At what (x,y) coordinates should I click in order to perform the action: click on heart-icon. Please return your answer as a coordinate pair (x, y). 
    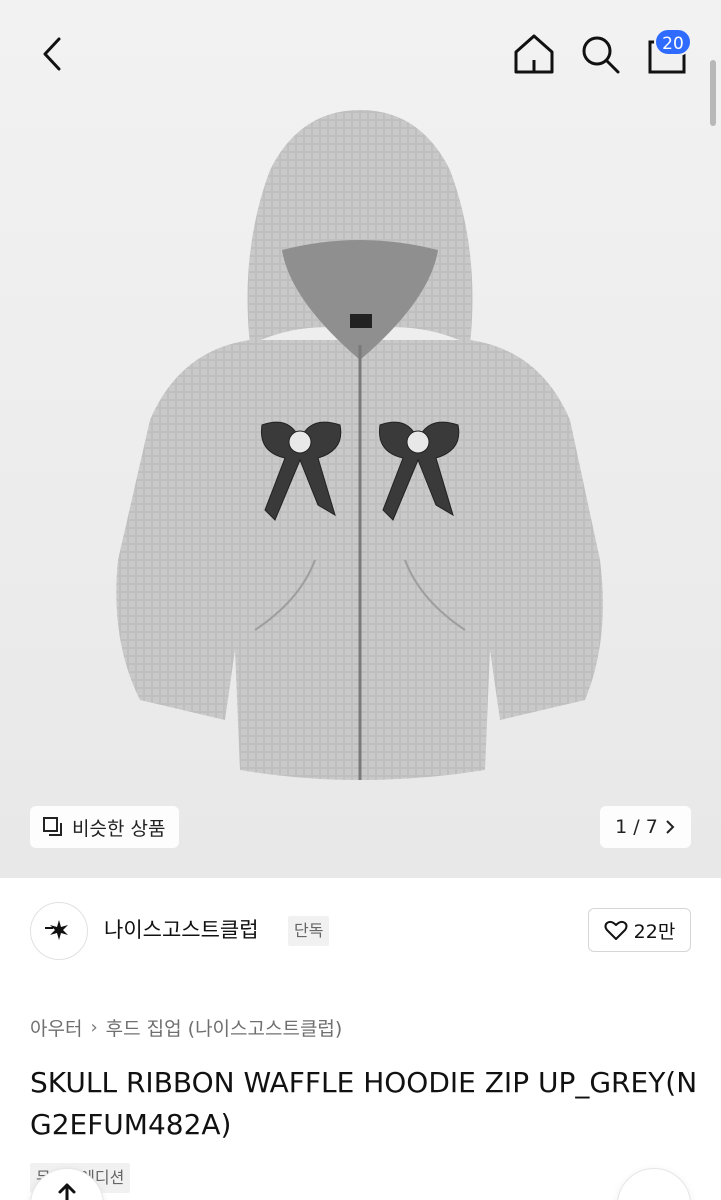
    Looking at the image, I should click on (616, 930).